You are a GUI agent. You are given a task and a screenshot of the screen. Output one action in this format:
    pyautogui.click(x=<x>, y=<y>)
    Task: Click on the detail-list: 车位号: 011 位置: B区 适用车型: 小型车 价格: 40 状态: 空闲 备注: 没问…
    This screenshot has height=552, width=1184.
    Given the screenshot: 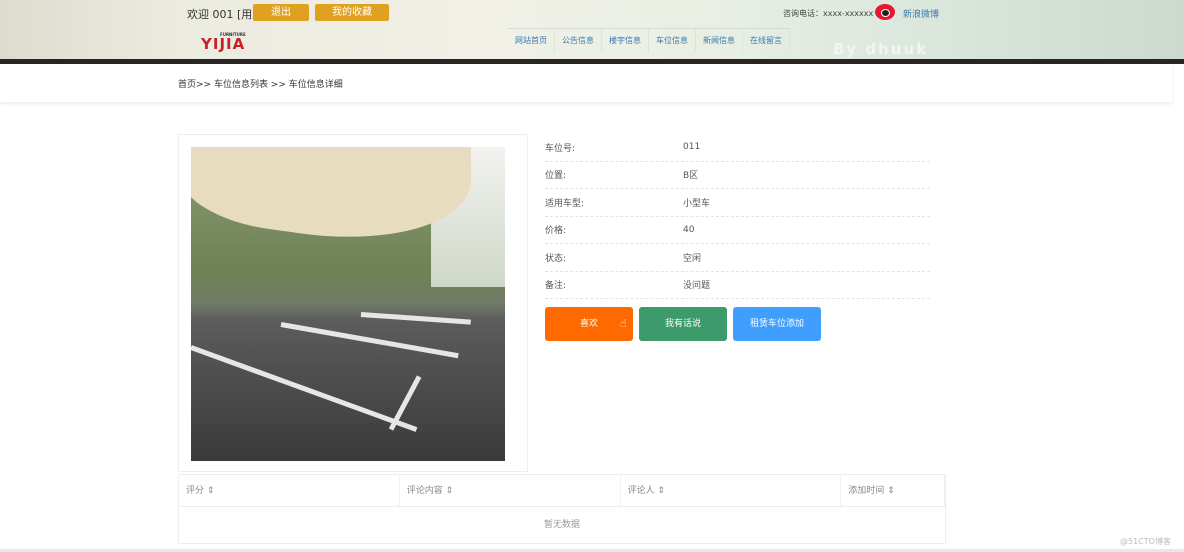 What is the action you would take?
    pyautogui.click(x=737, y=216)
    